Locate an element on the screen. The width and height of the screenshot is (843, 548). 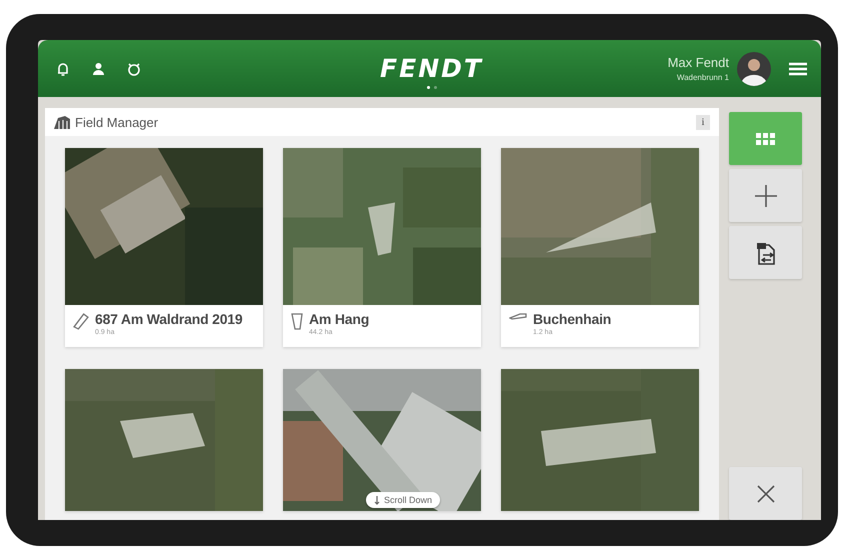
user-location: Wadenbrunn 1 is located at coordinates (702, 77).